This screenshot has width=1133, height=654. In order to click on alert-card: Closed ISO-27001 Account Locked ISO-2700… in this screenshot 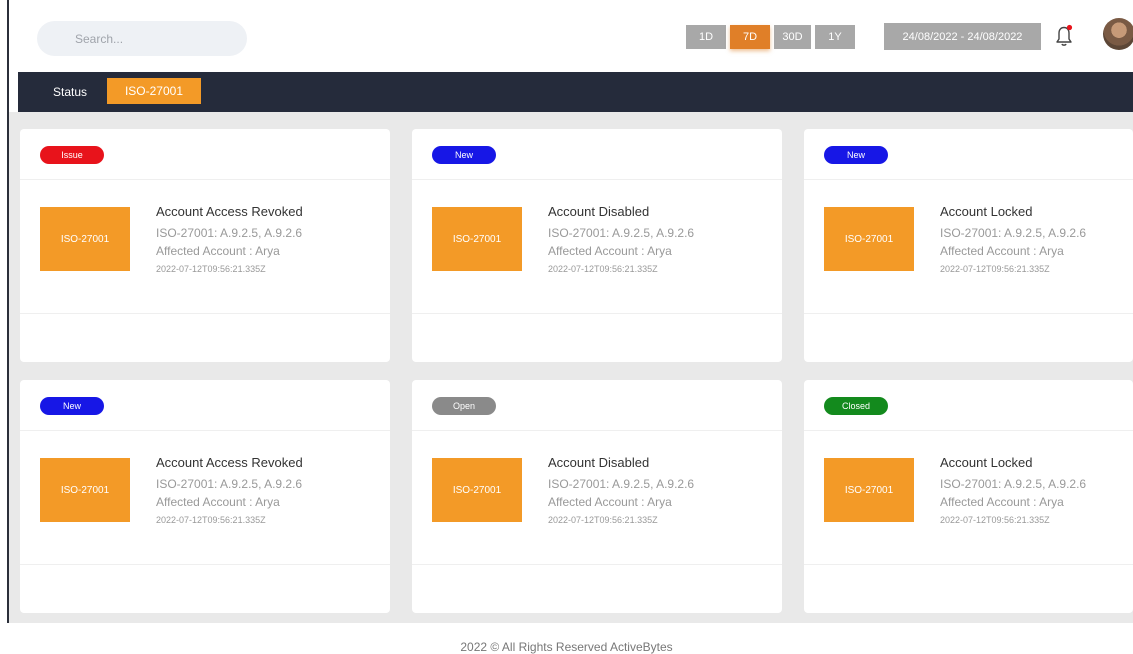, I will do `click(968, 496)`.